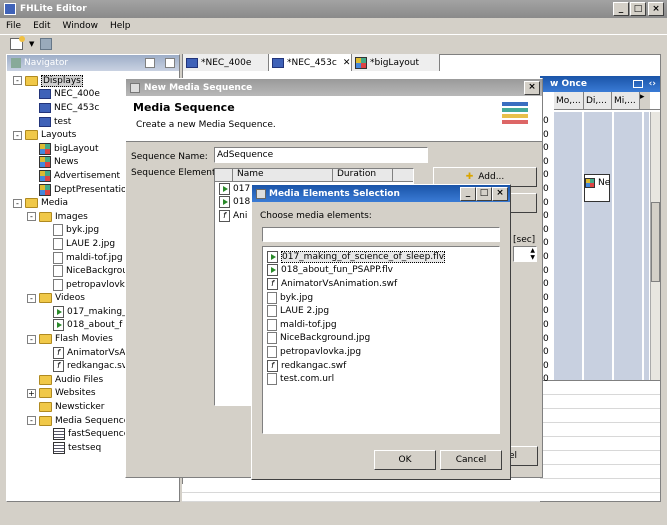 The width and height of the screenshot is (667, 525). Describe the element at coordinates (308, 324) in the screenshot. I see `media-list-item-label: maldi-tof.jpg` at that location.